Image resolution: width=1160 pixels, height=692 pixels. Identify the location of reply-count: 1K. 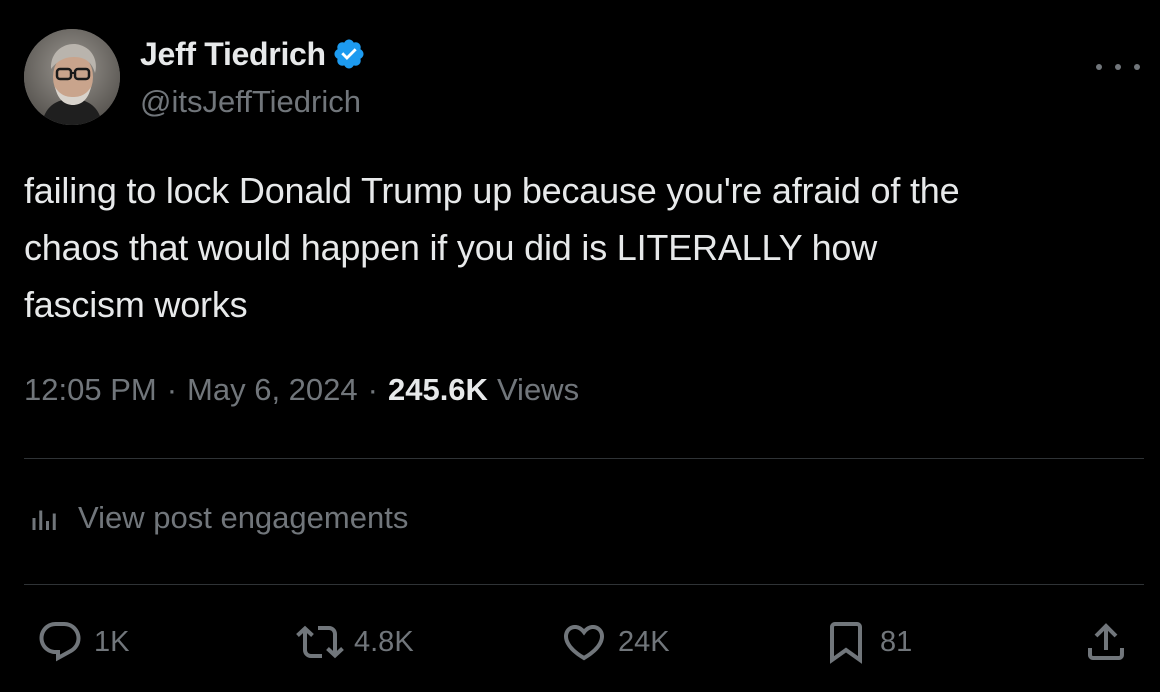
(112, 641).